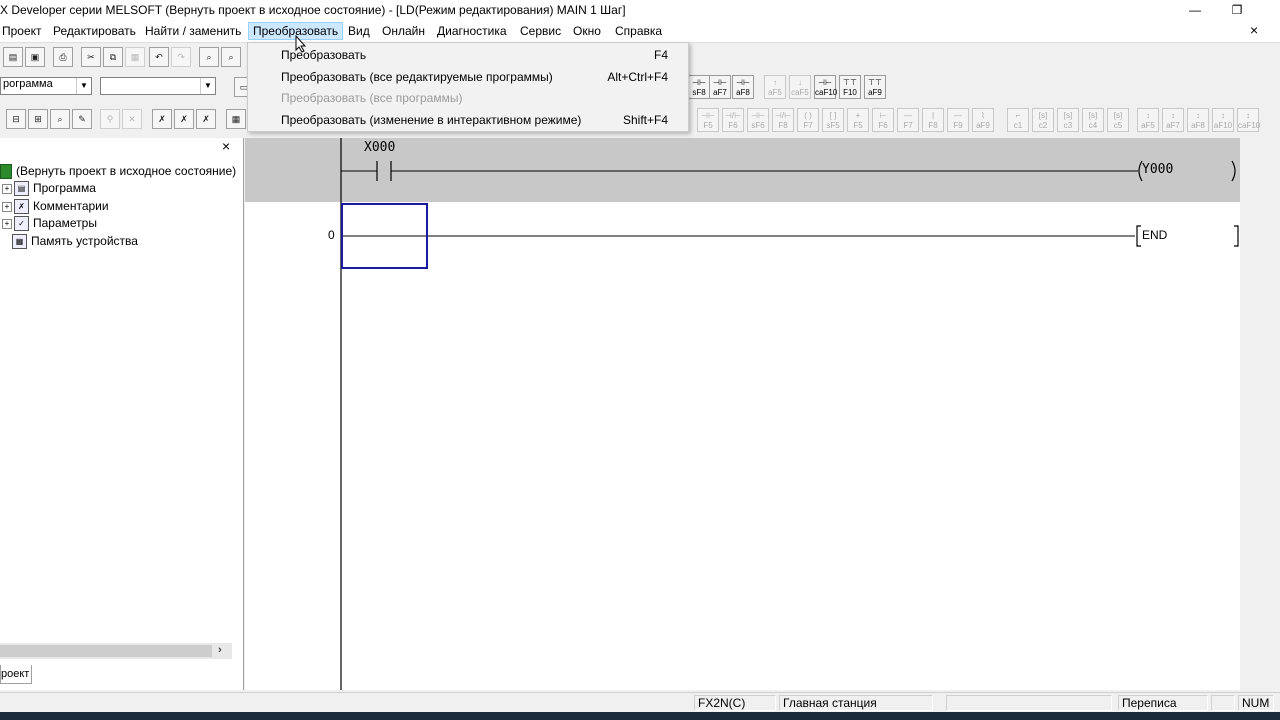  What do you see at coordinates (159, 57) in the screenshot?
I see `undo-icon: ↶` at bounding box center [159, 57].